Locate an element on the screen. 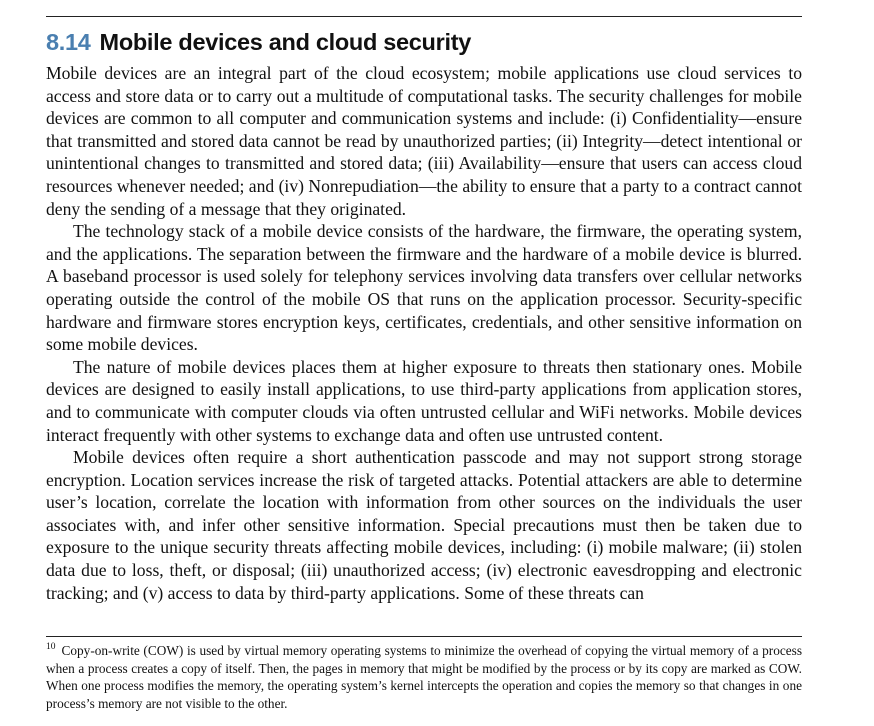  section-title: Mobile devices and cloud security is located at coordinates (285, 42).